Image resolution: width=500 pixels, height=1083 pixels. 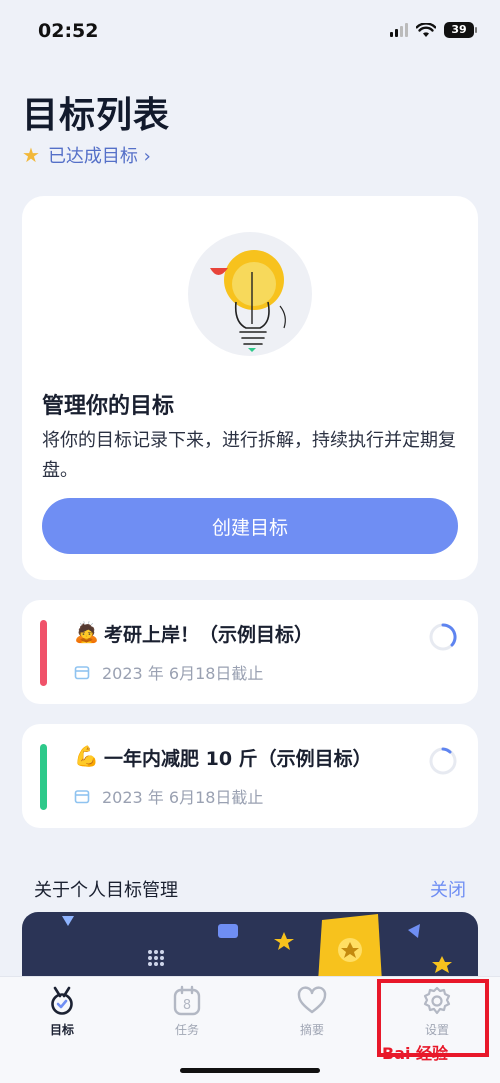 I want to click on lightbulb-illustration, so click(x=250, y=294).